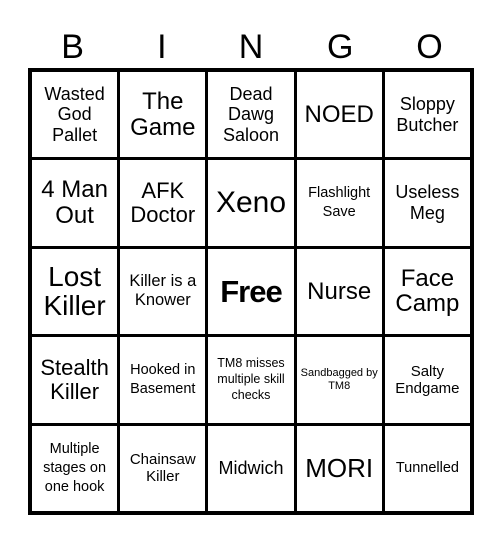 The image size is (502, 544). I want to click on bingo-cell: Xeno, so click(251, 203).